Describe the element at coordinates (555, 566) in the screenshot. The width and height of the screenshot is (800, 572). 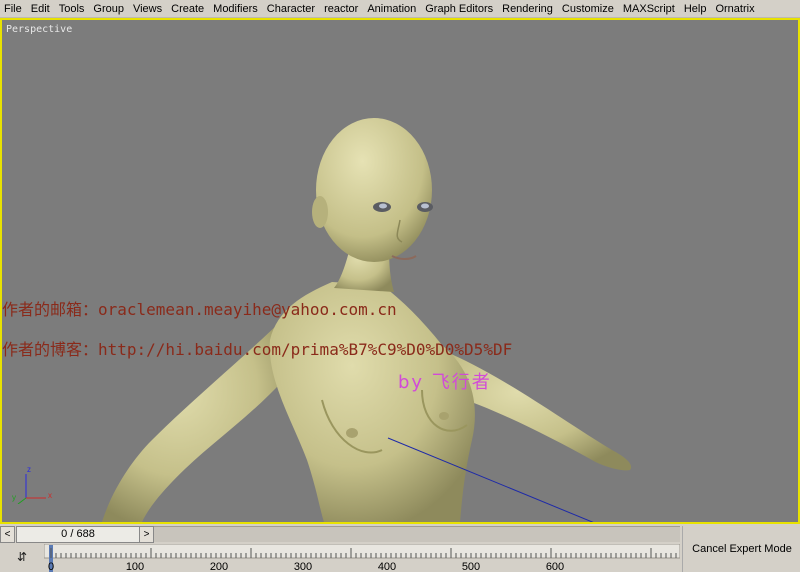
I see `tick-label-600: 600` at that location.